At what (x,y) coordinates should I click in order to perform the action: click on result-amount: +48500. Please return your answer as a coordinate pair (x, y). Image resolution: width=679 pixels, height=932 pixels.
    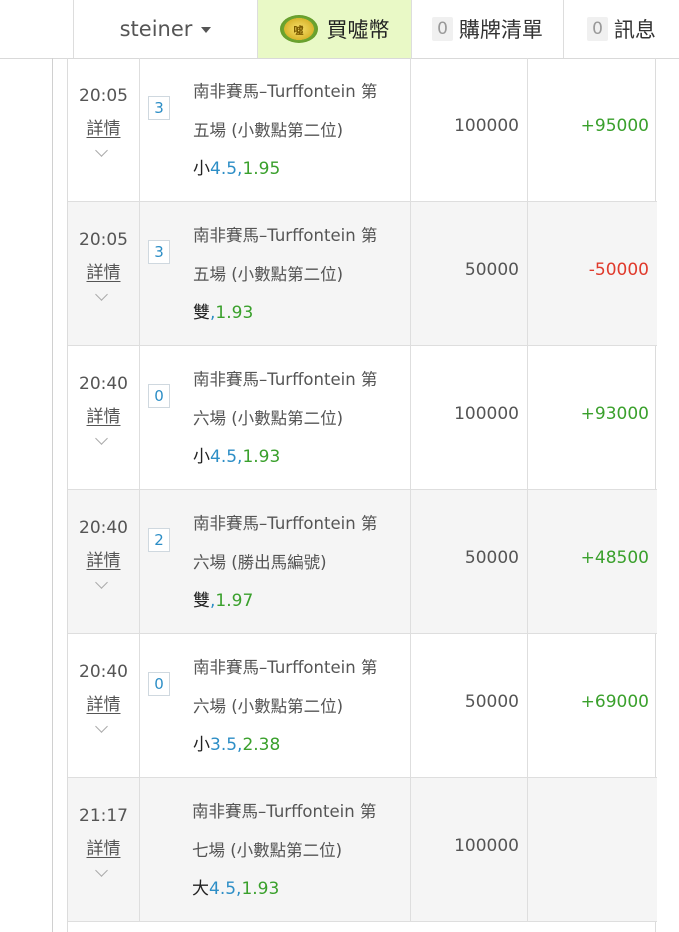
    Looking at the image, I should click on (614, 558).